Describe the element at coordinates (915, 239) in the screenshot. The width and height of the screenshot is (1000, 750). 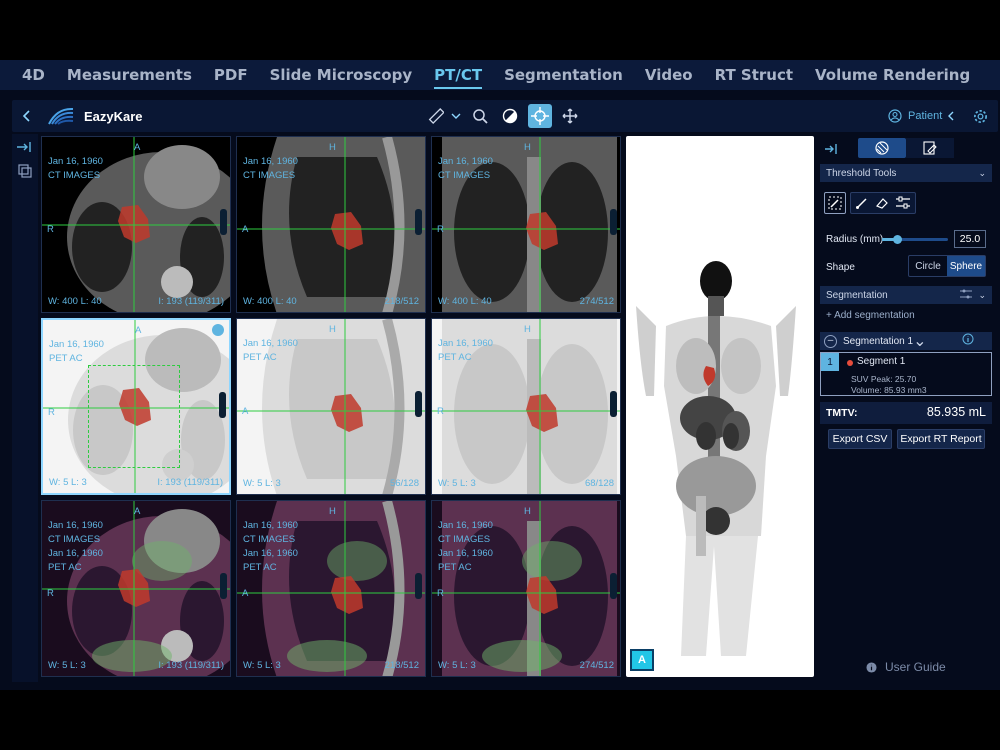
I see `radius-slider` at that location.